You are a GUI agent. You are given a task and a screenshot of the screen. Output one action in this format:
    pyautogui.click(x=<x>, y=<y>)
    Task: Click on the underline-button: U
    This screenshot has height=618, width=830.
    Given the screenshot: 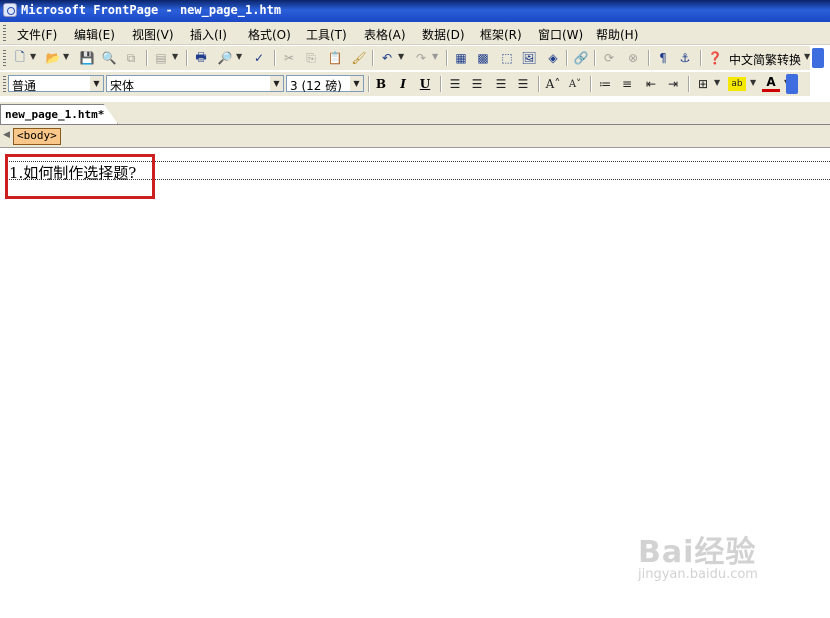 What is the action you would take?
    pyautogui.click(x=425, y=84)
    